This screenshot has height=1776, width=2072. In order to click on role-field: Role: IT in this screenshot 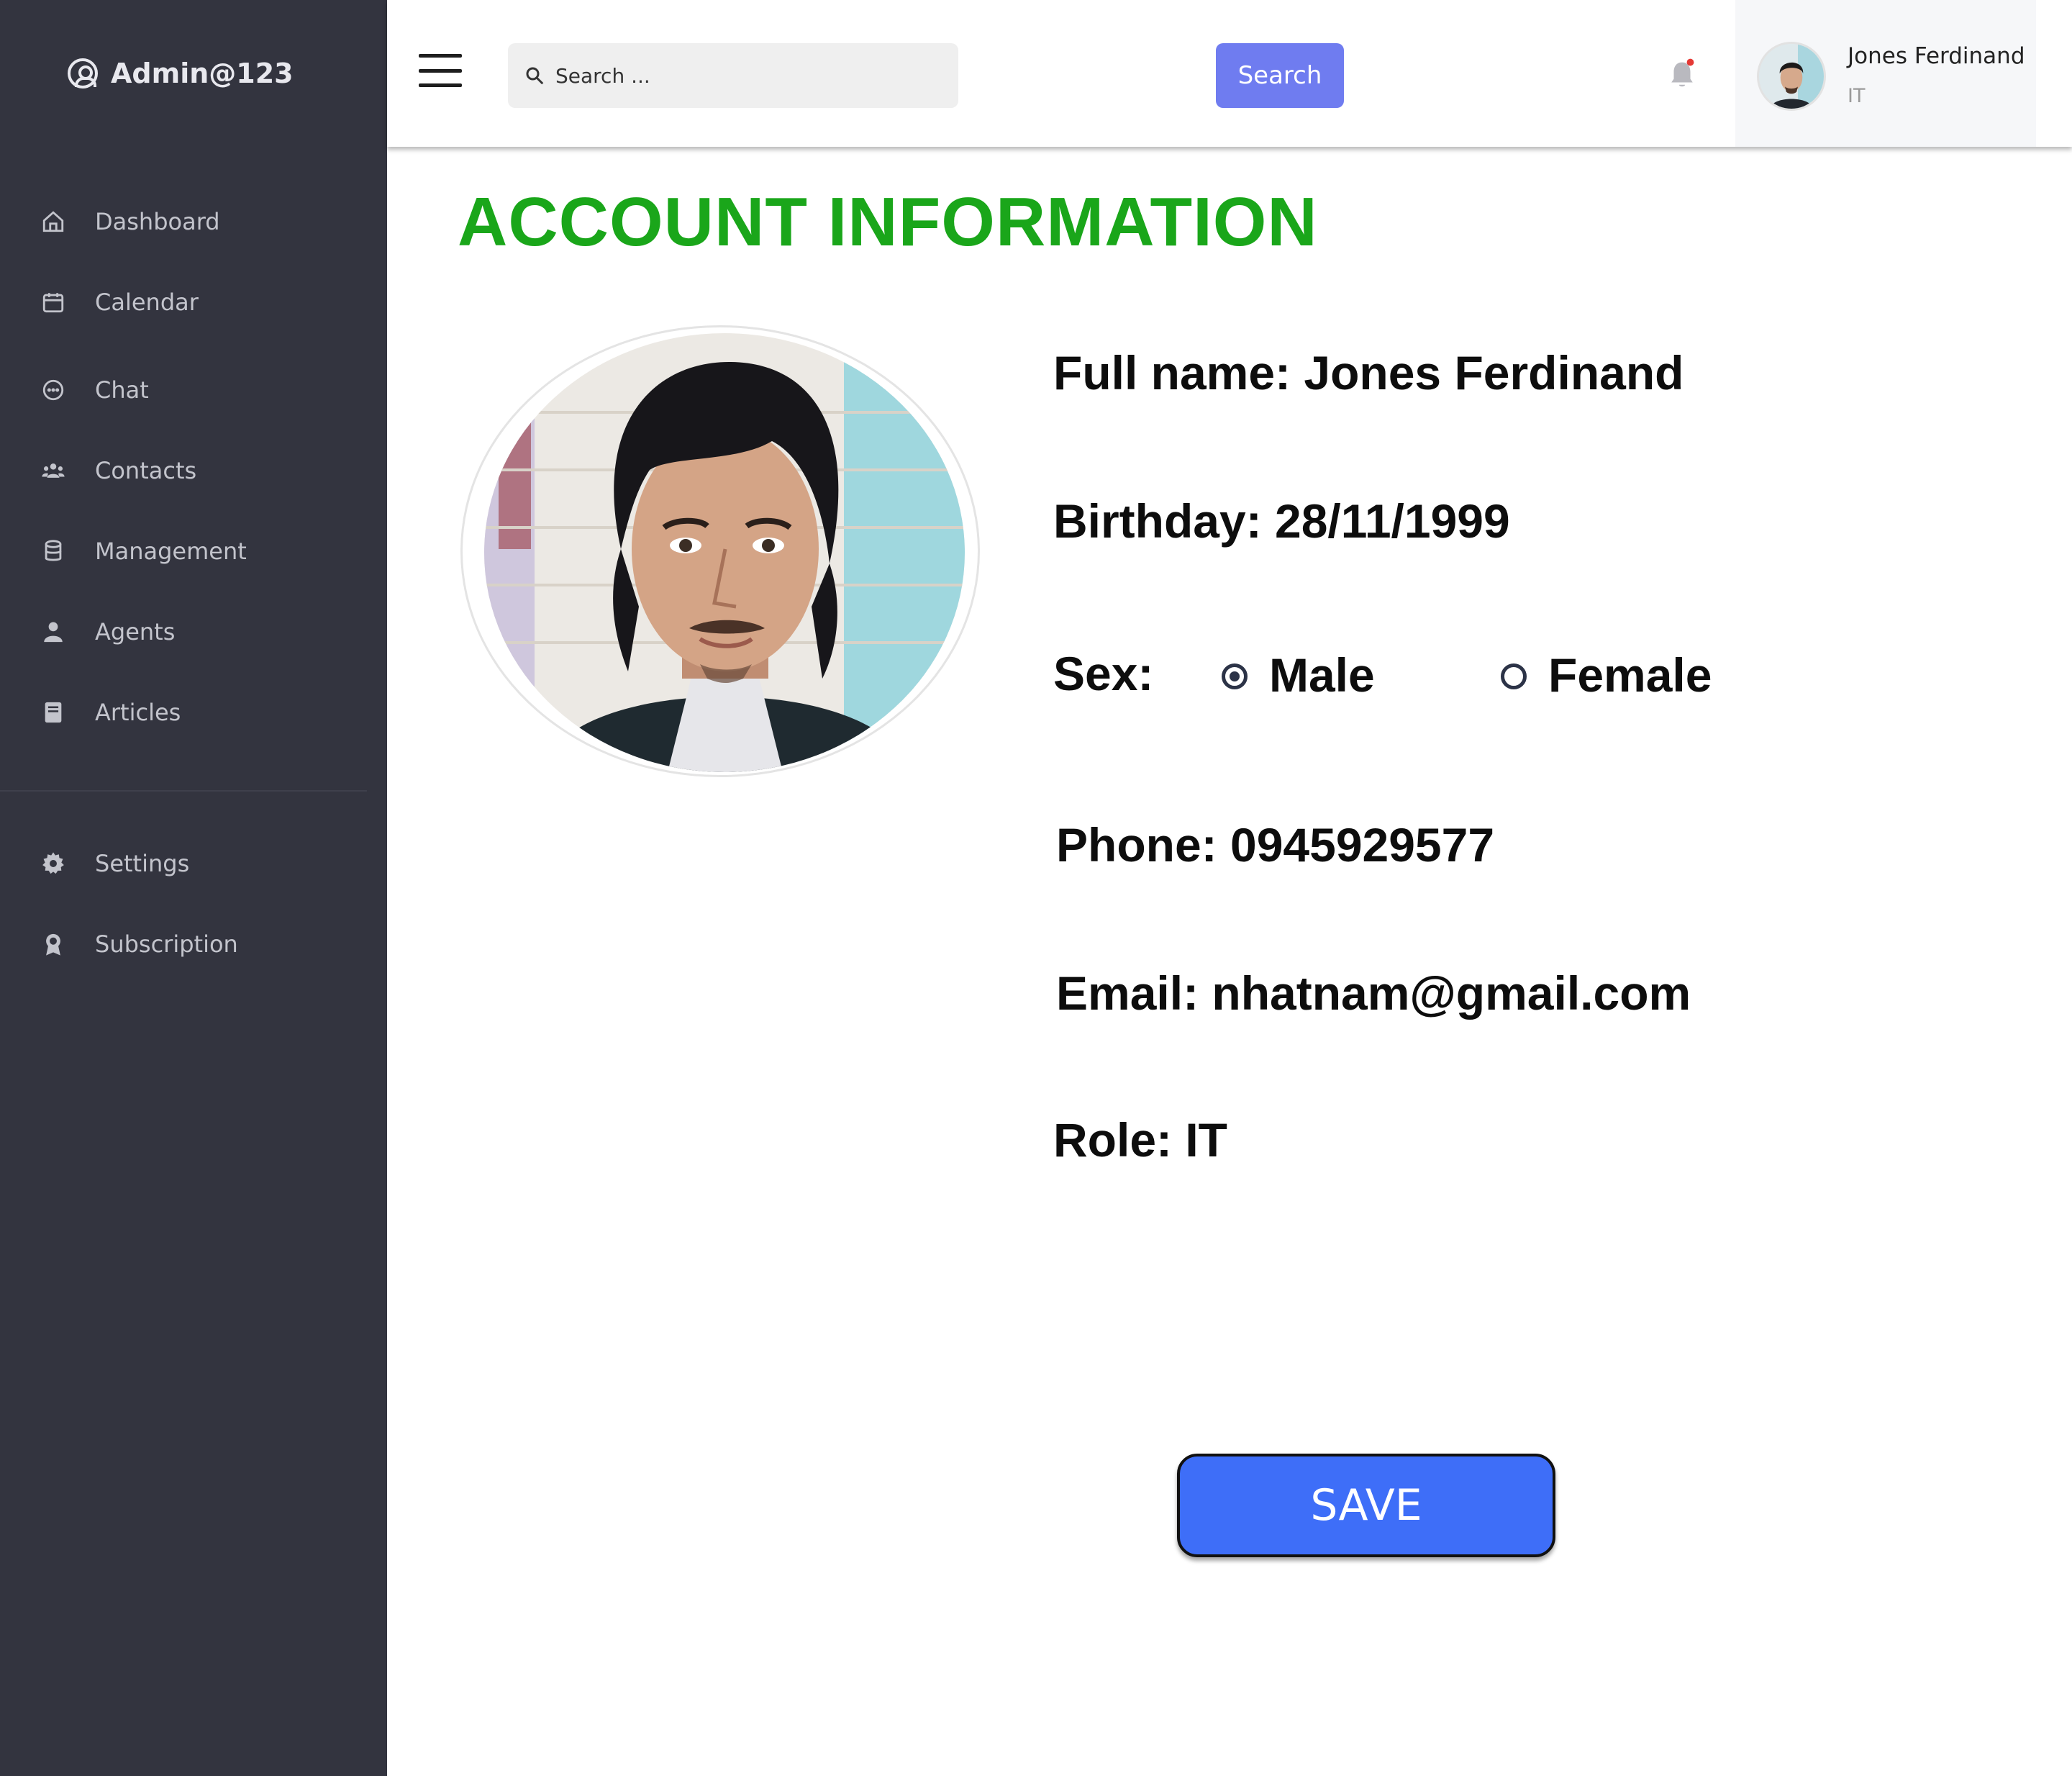, I will do `click(1140, 1139)`.